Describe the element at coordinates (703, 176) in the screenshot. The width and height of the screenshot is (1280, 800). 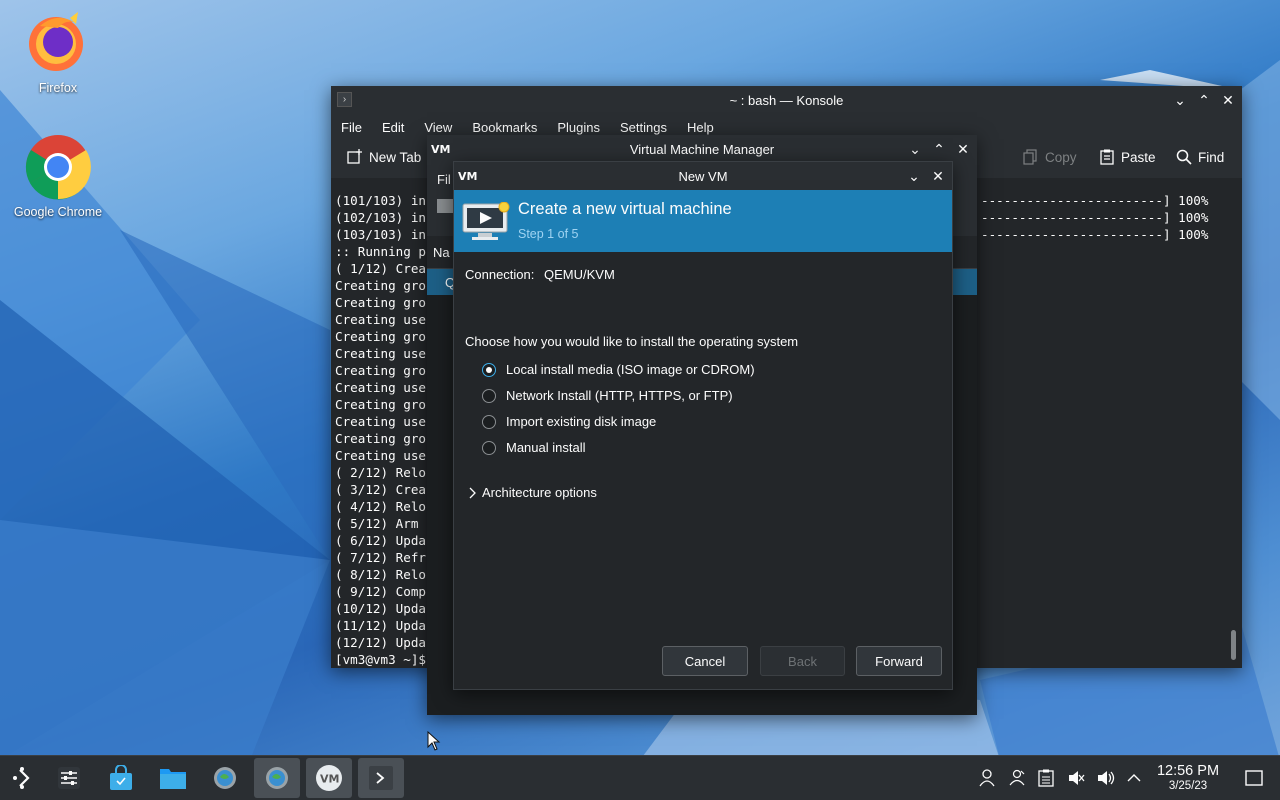
I see `new-vm-titlebar: VM New VM ⌄ ✕` at that location.